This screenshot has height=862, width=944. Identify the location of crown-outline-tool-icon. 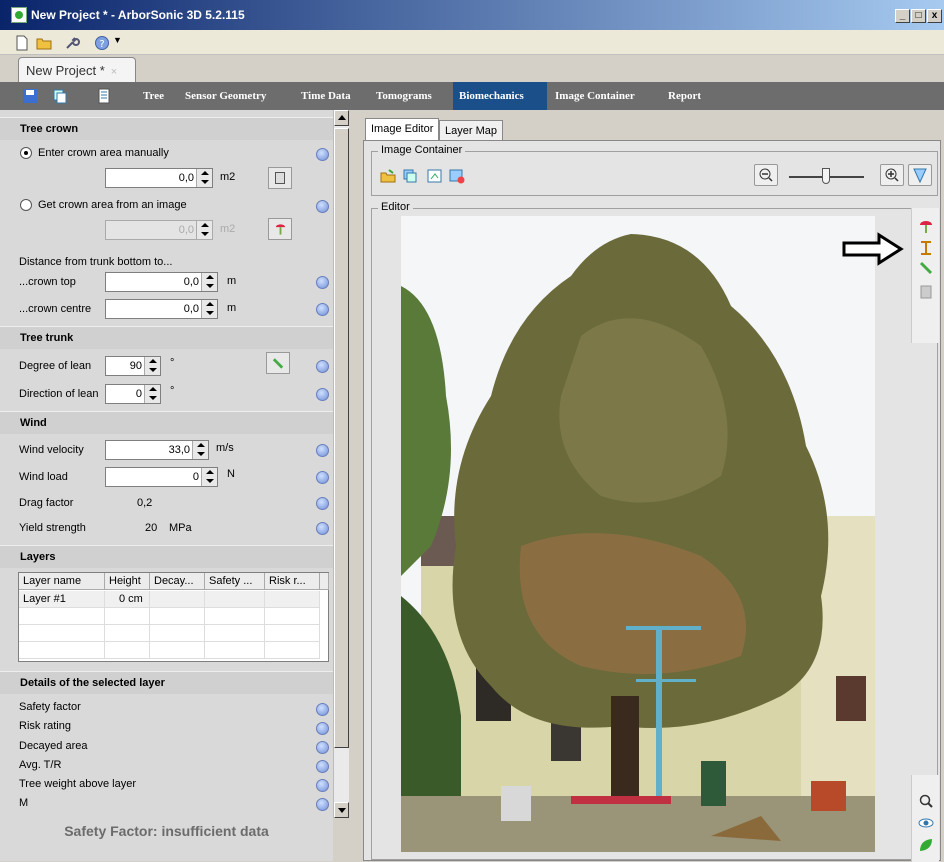
(926, 226).